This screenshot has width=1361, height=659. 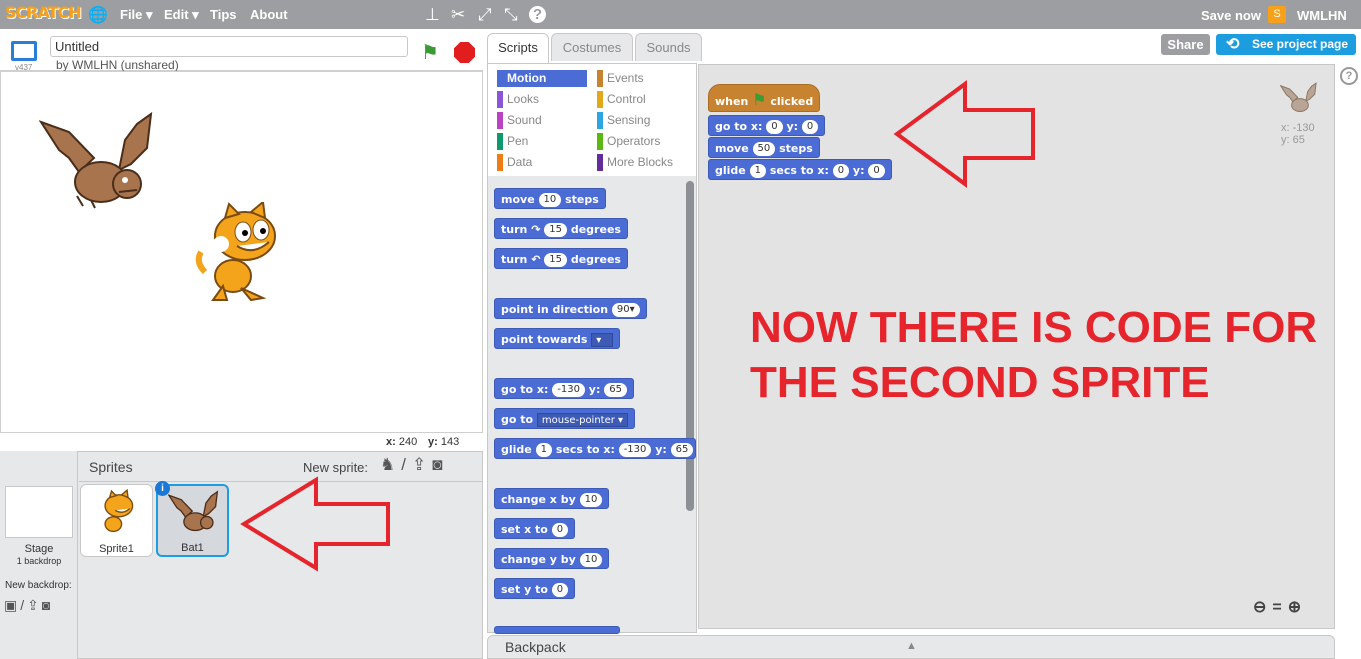 What do you see at coordinates (422, 464) in the screenshot?
I see `sprite-upload-icon: ⇪` at bounding box center [422, 464].